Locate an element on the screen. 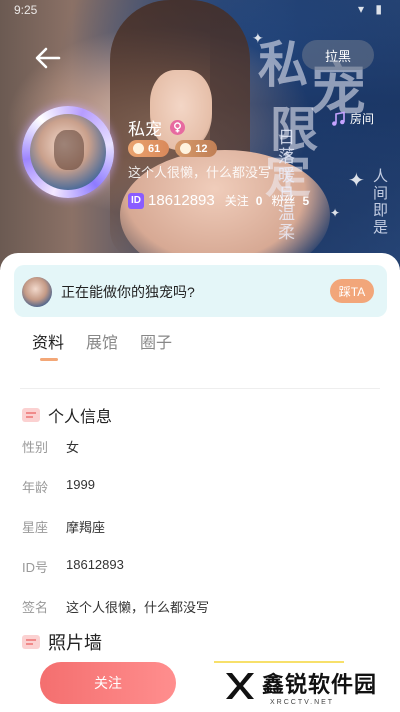  photo-wall-title-text: 照片墙 is located at coordinates (75, 643).